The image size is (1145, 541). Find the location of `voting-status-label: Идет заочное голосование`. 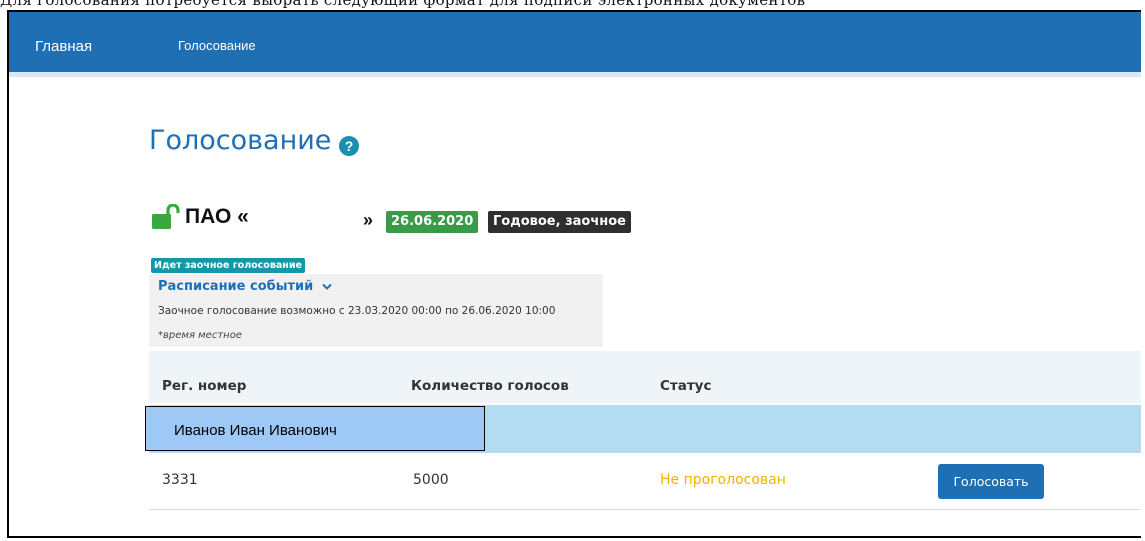

voting-status-label: Идет заочное голосование is located at coordinates (228, 265).